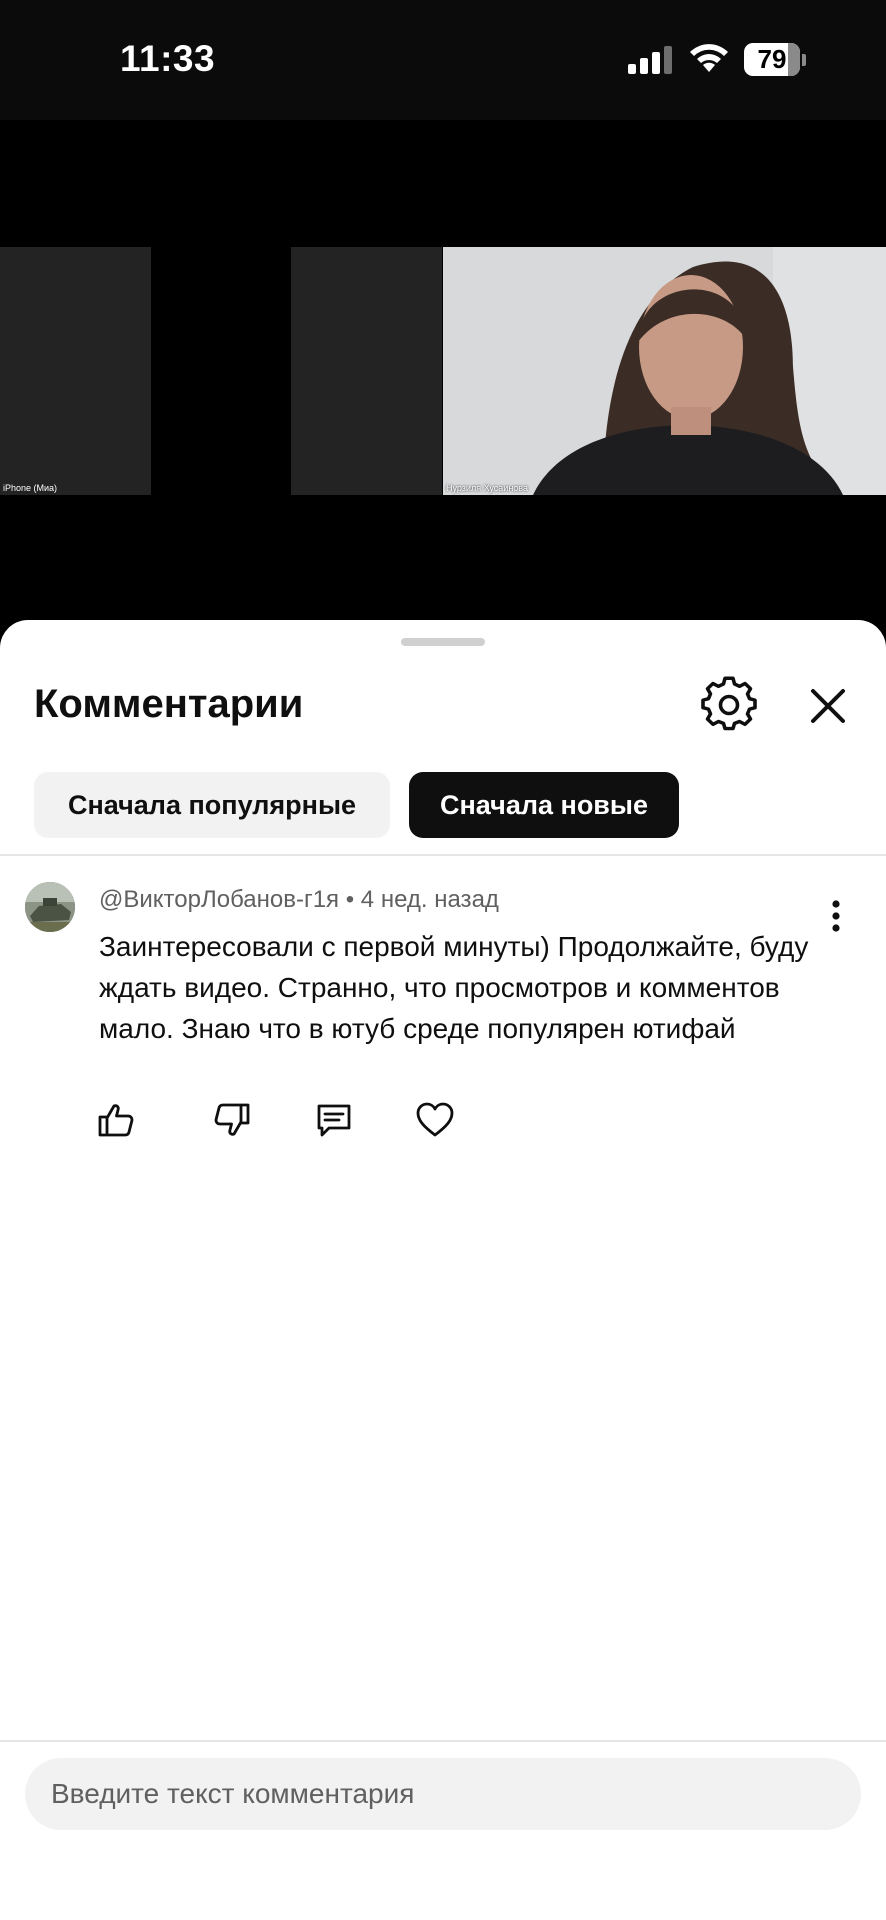 Image resolution: width=886 pixels, height=1920 pixels. What do you see at coordinates (168, 58) in the screenshot?
I see `status-time: 11:33` at bounding box center [168, 58].